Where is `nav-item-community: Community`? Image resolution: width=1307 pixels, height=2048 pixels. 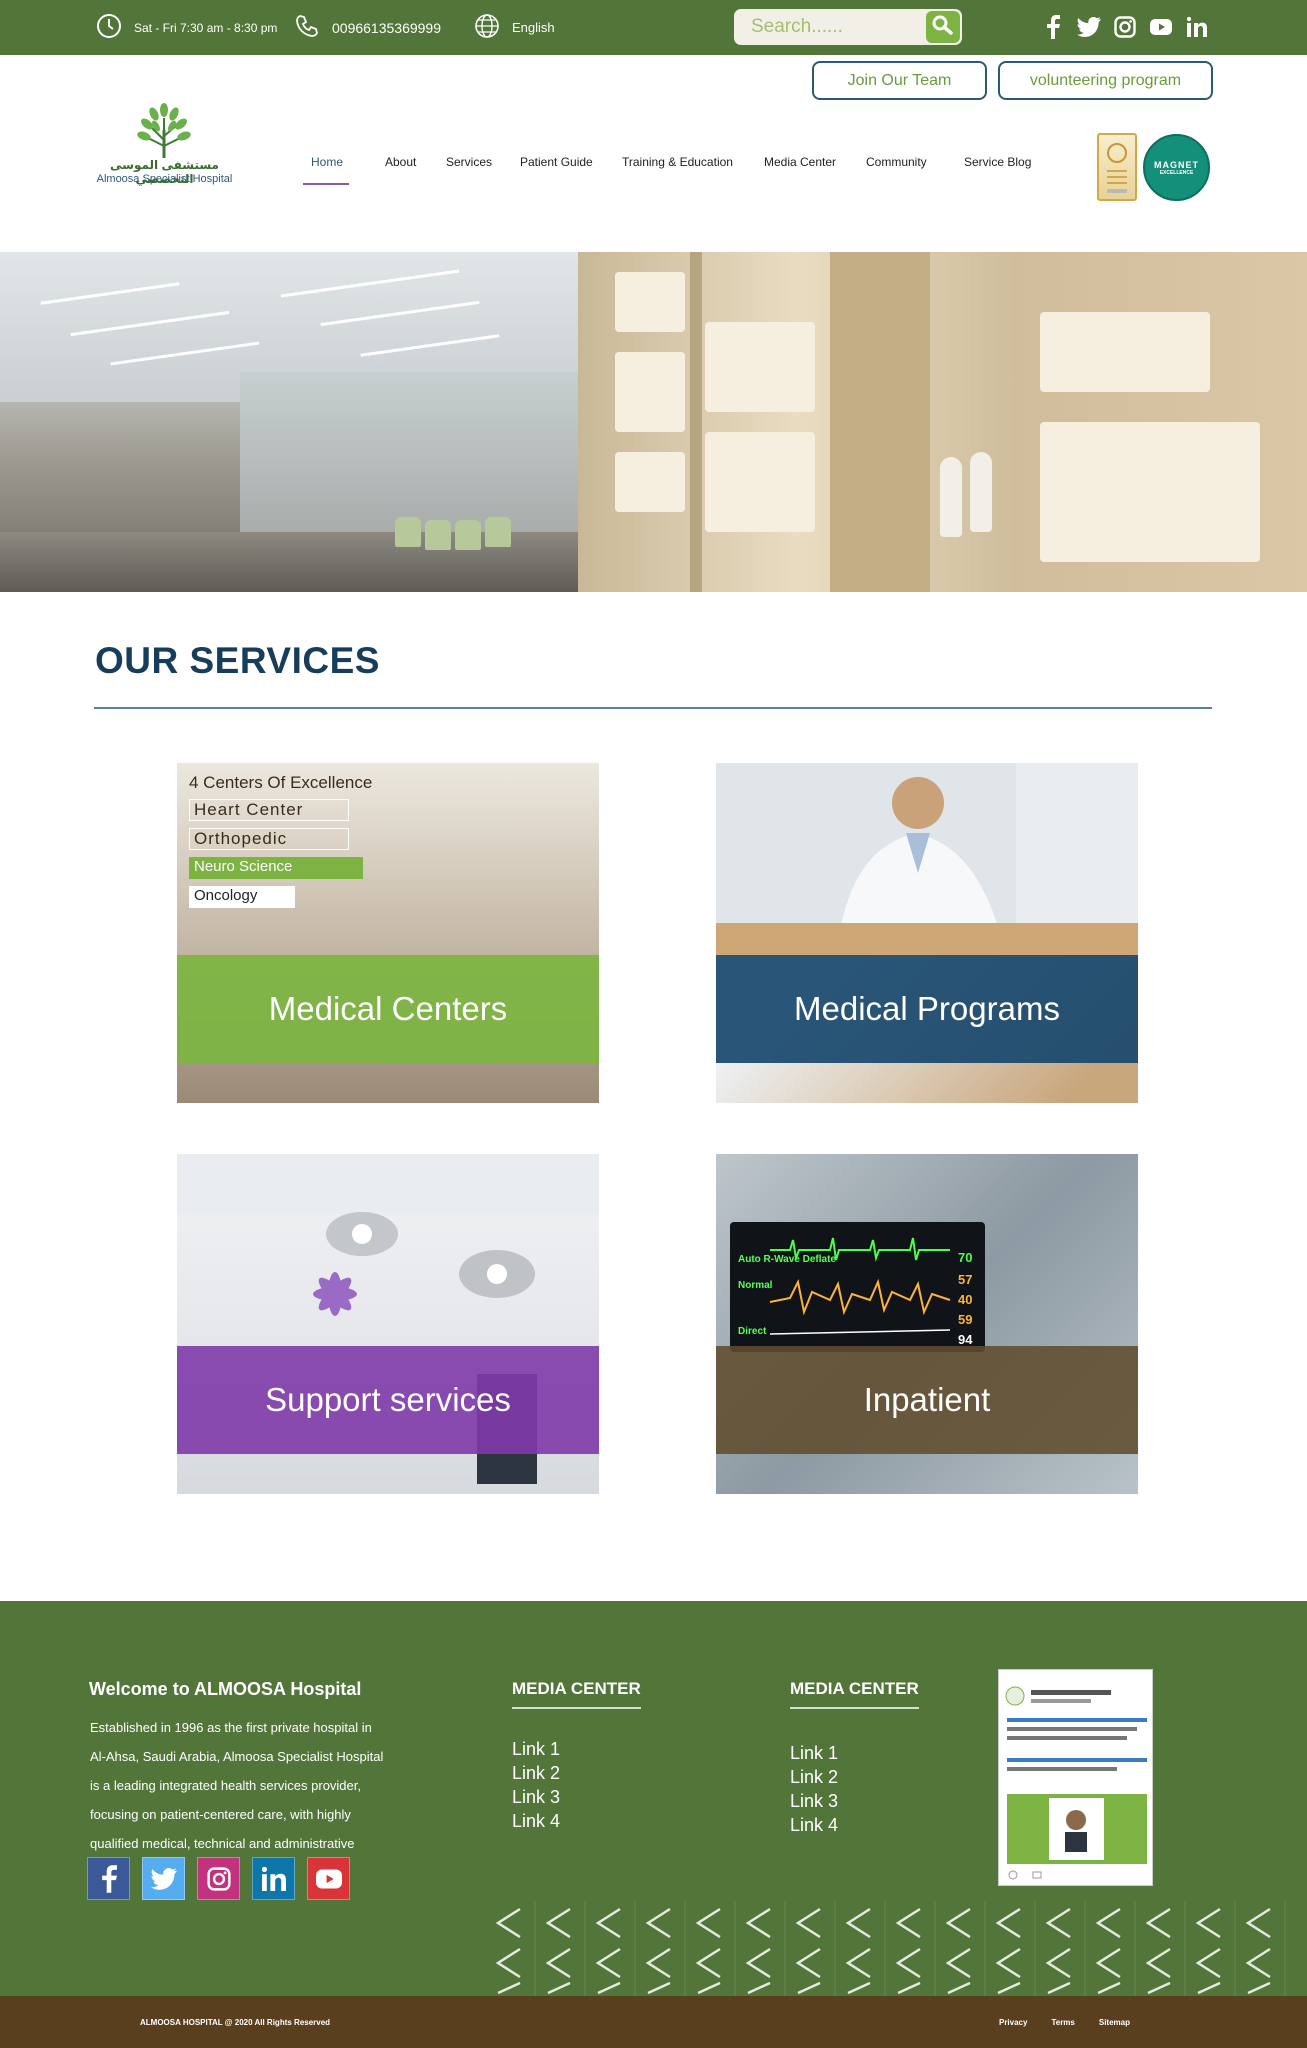
nav-item-community: Community is located at coordinates (896, 162).